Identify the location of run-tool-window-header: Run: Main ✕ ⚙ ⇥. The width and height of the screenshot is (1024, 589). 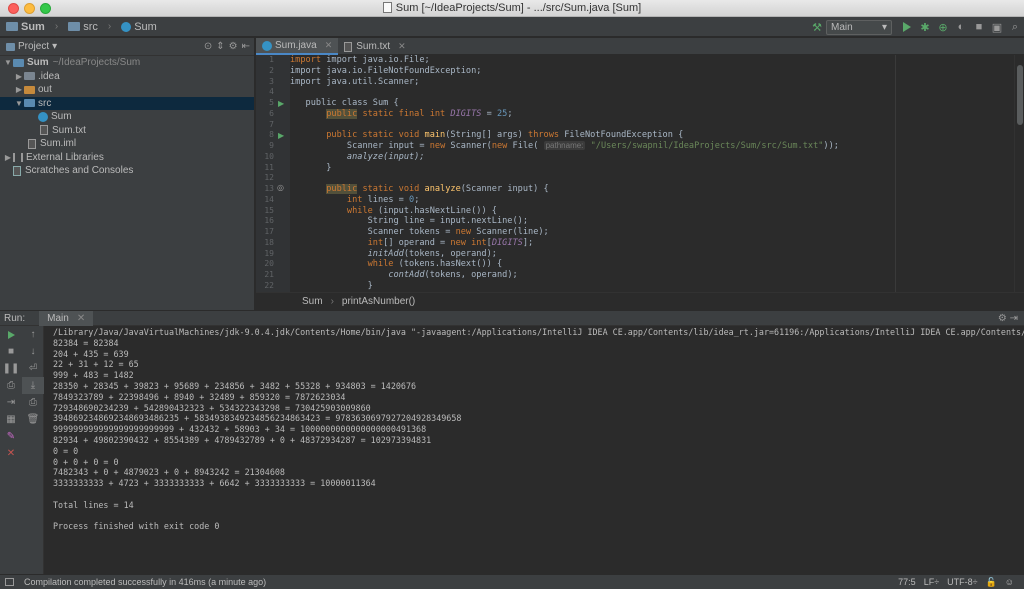
(512, 318).